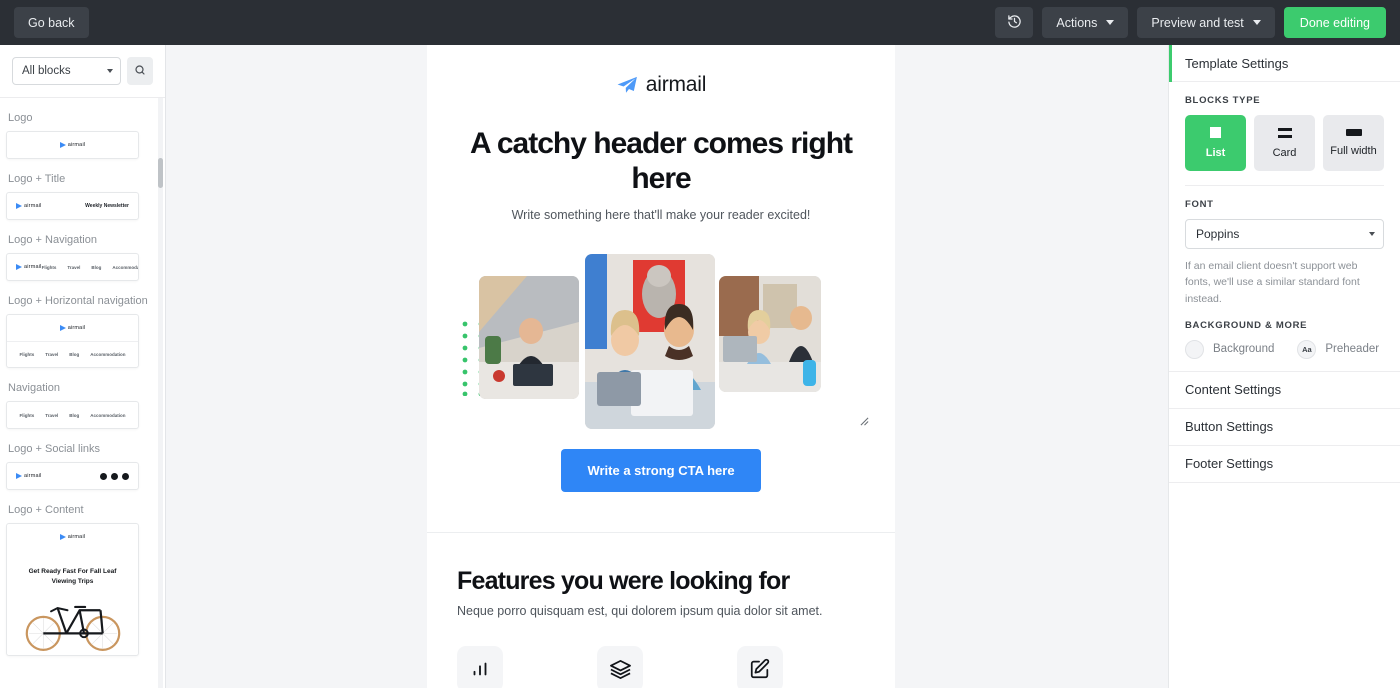 This screenshot has height=688, width=1400. I want to click on blocks-filter-value: All blocks, so click(46, 71).